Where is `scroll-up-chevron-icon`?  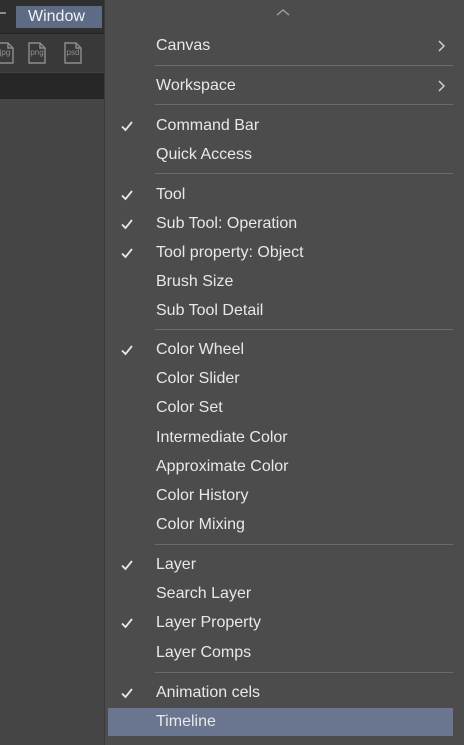 scroll-up-chevron-icon is located at coordinates (283, 12).